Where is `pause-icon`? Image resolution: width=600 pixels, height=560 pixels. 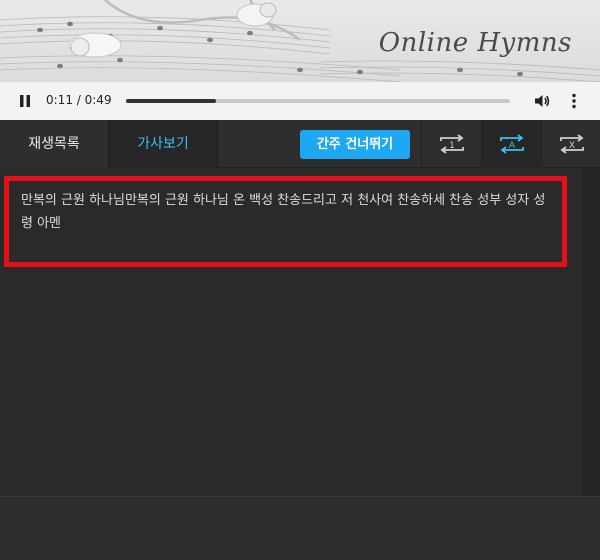
pause-icon is located at coordinates (25, 101).